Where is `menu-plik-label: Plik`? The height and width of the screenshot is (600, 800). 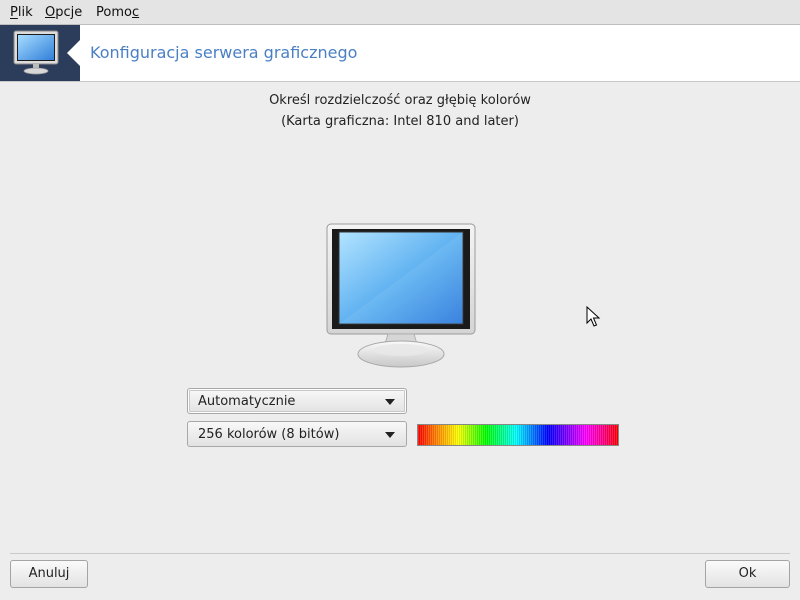 menu-plik-label: Plik is located at coordinates (21, 12).